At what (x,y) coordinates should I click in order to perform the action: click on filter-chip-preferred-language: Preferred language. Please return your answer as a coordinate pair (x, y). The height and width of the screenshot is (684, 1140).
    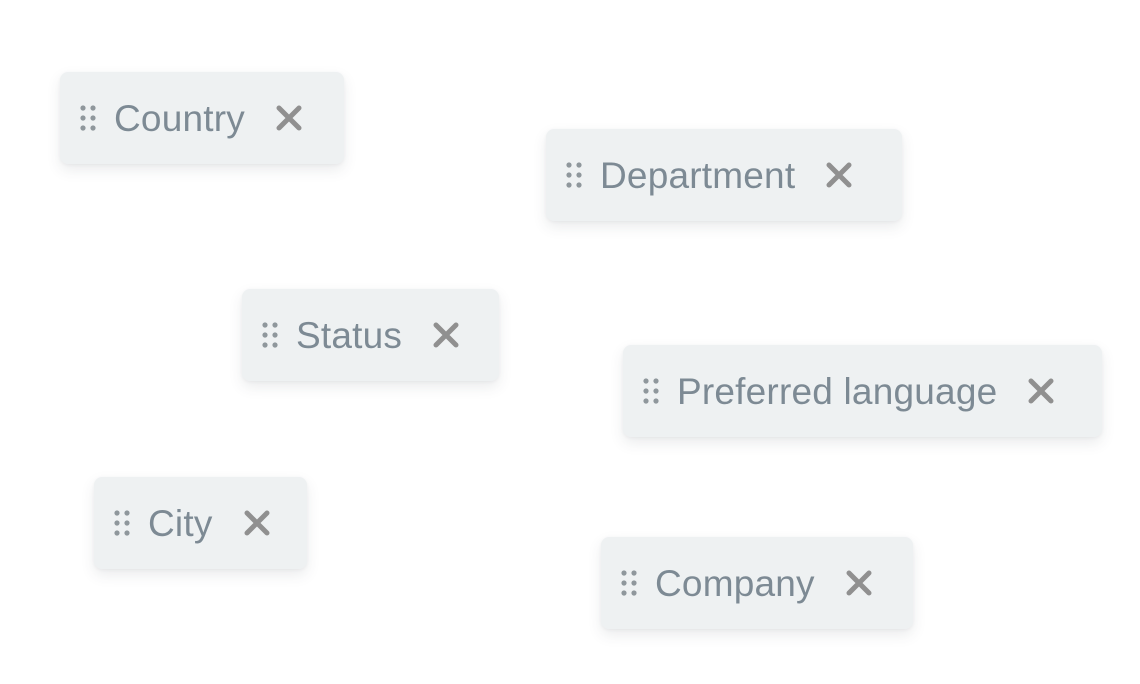
    Looking at the image, I should click on (862, 391).